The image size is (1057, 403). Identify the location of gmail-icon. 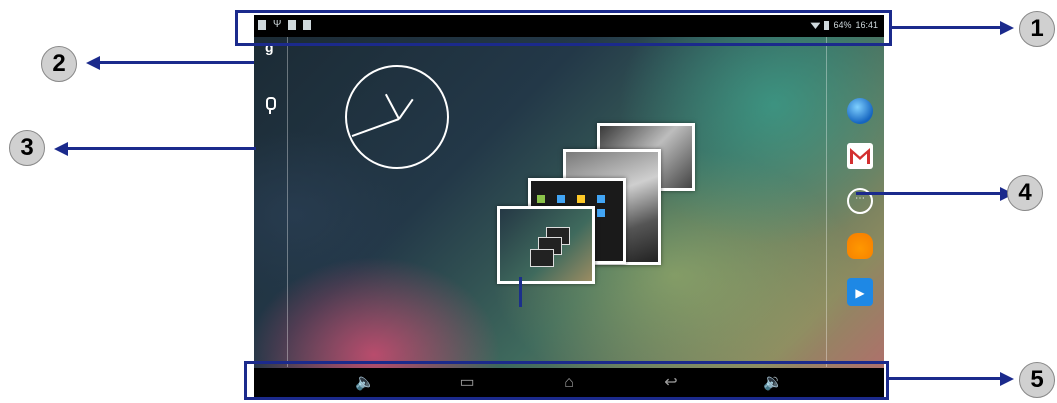
(860, 156).